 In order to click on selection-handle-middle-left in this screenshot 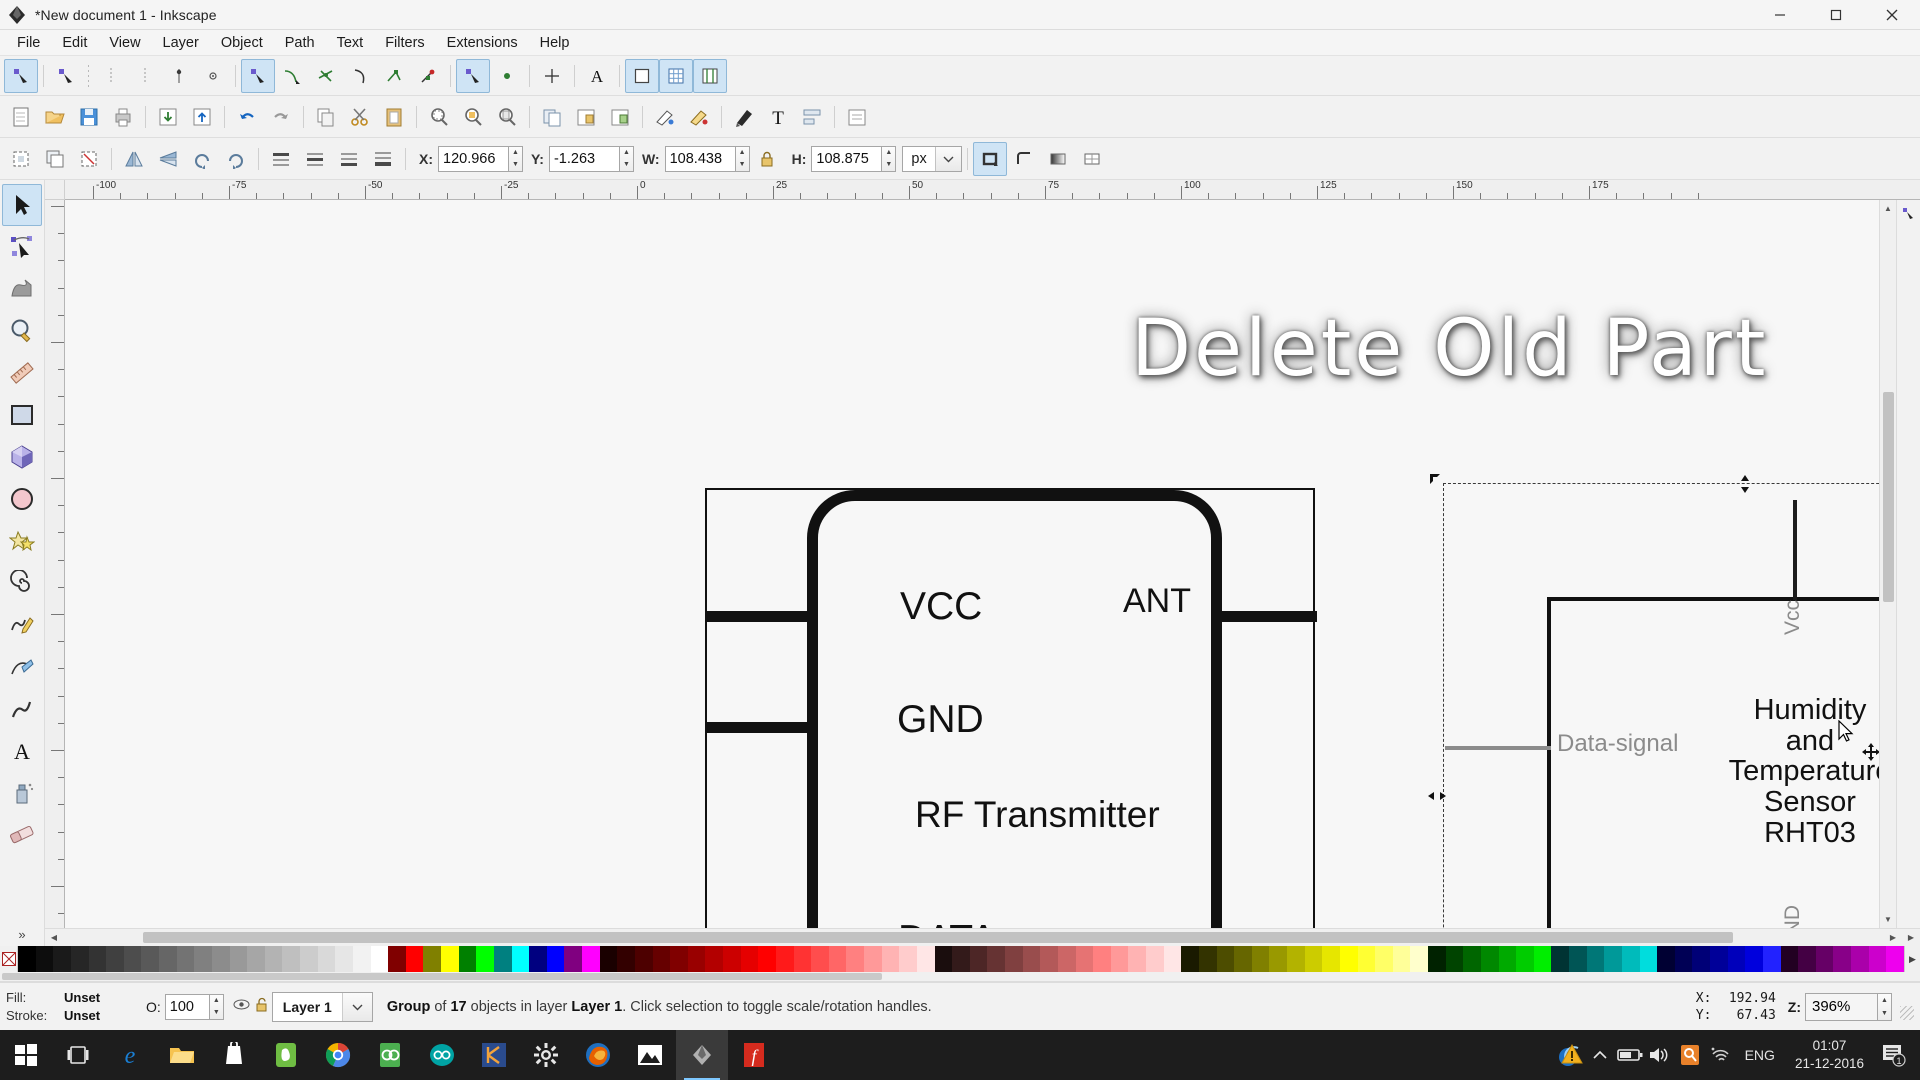, I will do `click(1437, 798)`.